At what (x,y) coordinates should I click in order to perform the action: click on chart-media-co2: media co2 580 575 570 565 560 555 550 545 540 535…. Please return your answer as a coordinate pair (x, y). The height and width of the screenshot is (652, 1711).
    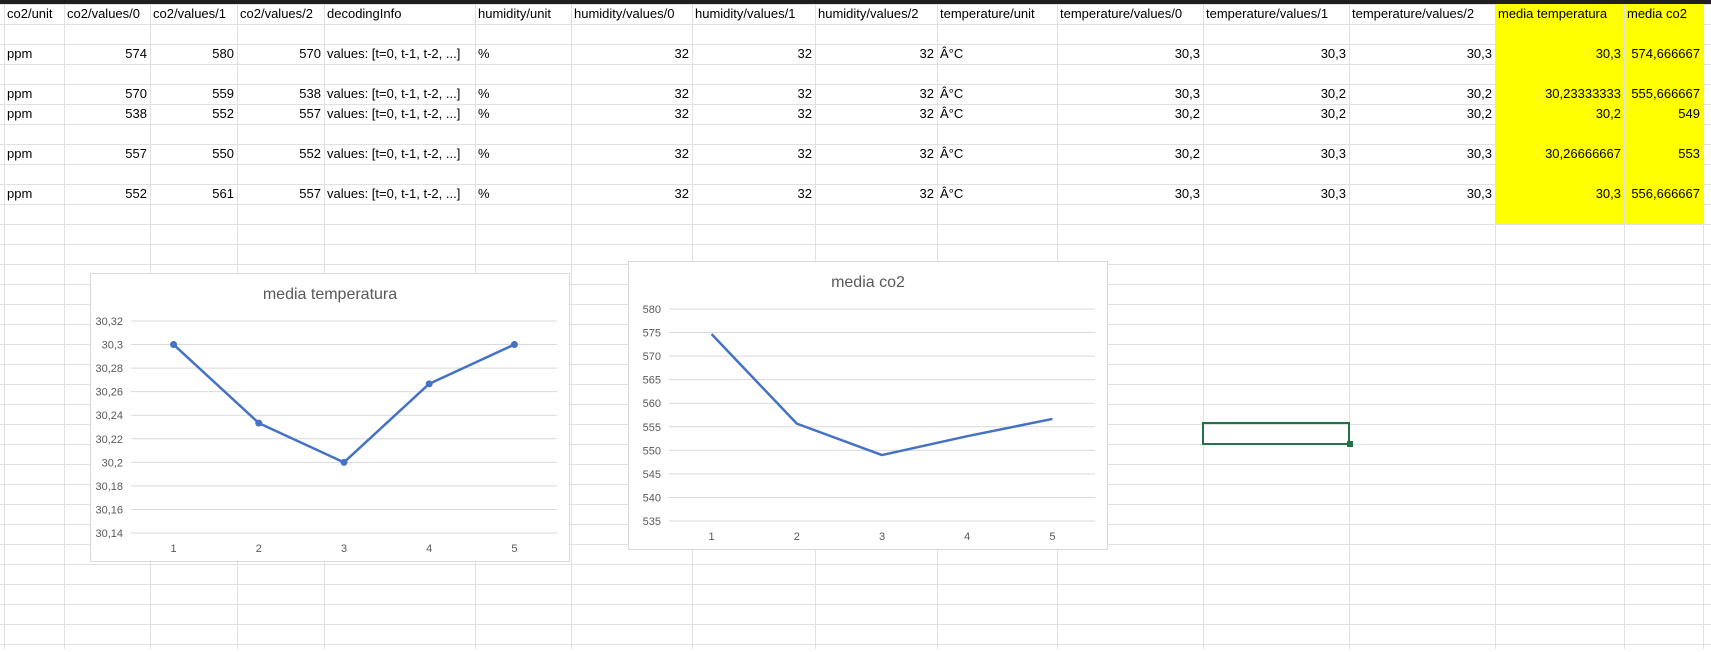
    Looking at the image, I should click on (868, 405).